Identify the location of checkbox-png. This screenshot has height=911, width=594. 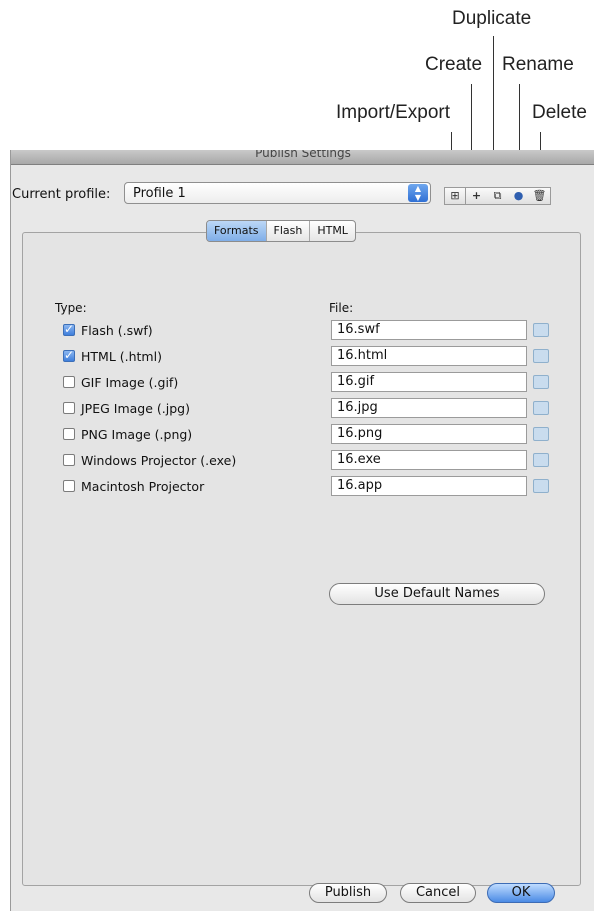
(69, 434).